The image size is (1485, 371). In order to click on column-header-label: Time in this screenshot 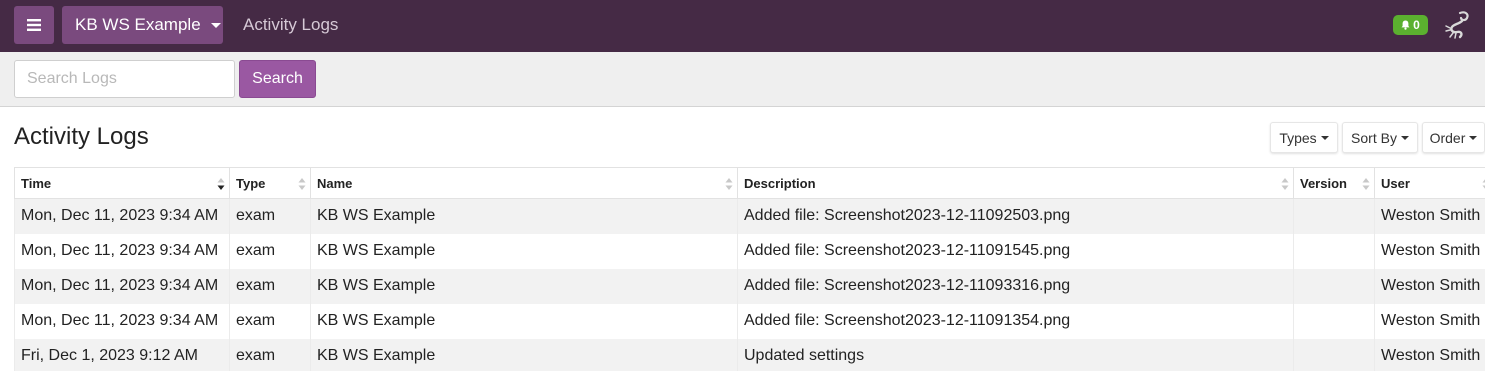, I will do `click(36, 183)`.